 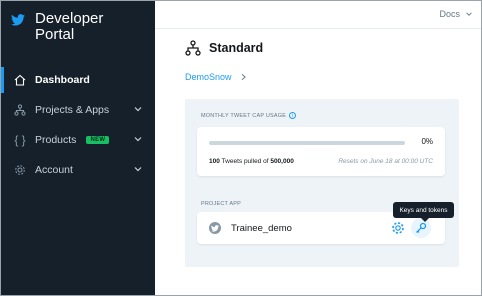 What do you see at coordinates (261, 228) in the screenshot?
I see `app-name: Trainee_demo` at bounding box center [261, 228].